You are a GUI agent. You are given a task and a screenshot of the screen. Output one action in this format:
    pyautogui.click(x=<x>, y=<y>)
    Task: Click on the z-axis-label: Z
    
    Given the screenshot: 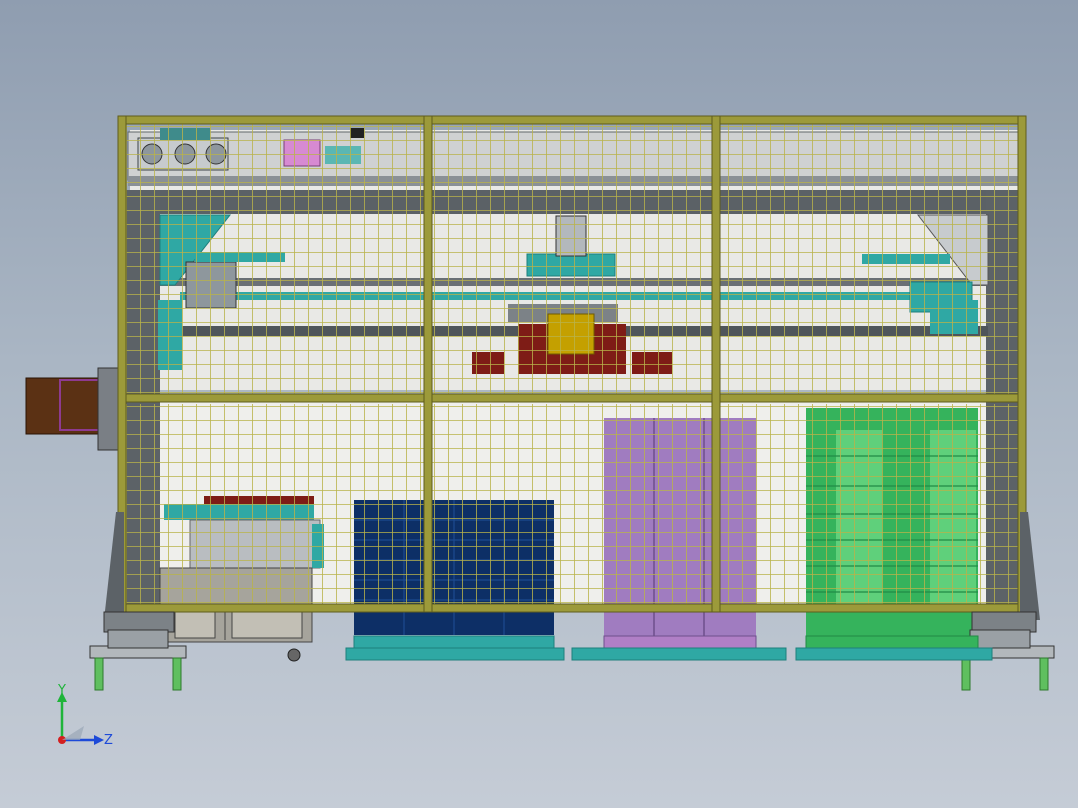 What is the action you would take?
    pyautogui.click(x=108, y=740)
    